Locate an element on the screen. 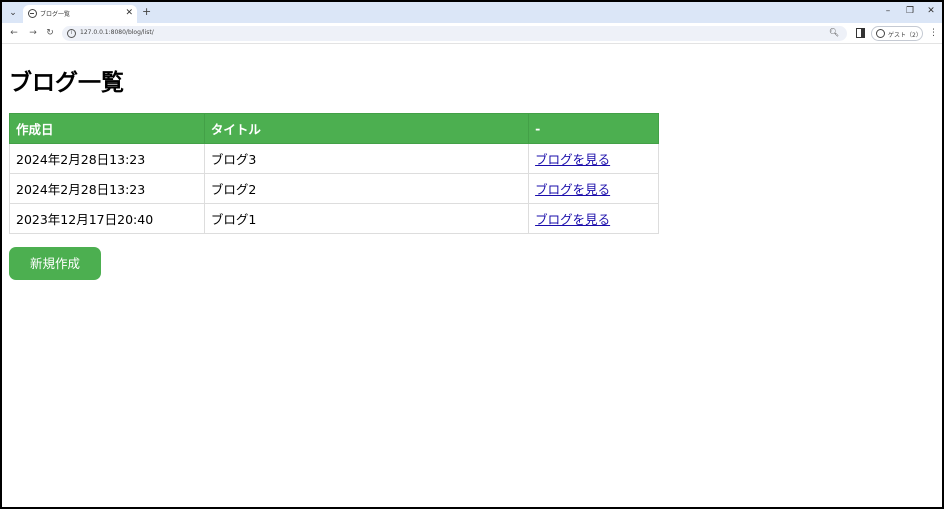  table-row: 2024年2月28日13:23 ブログ3 ブログを見る is located at coordinates (334, 158).